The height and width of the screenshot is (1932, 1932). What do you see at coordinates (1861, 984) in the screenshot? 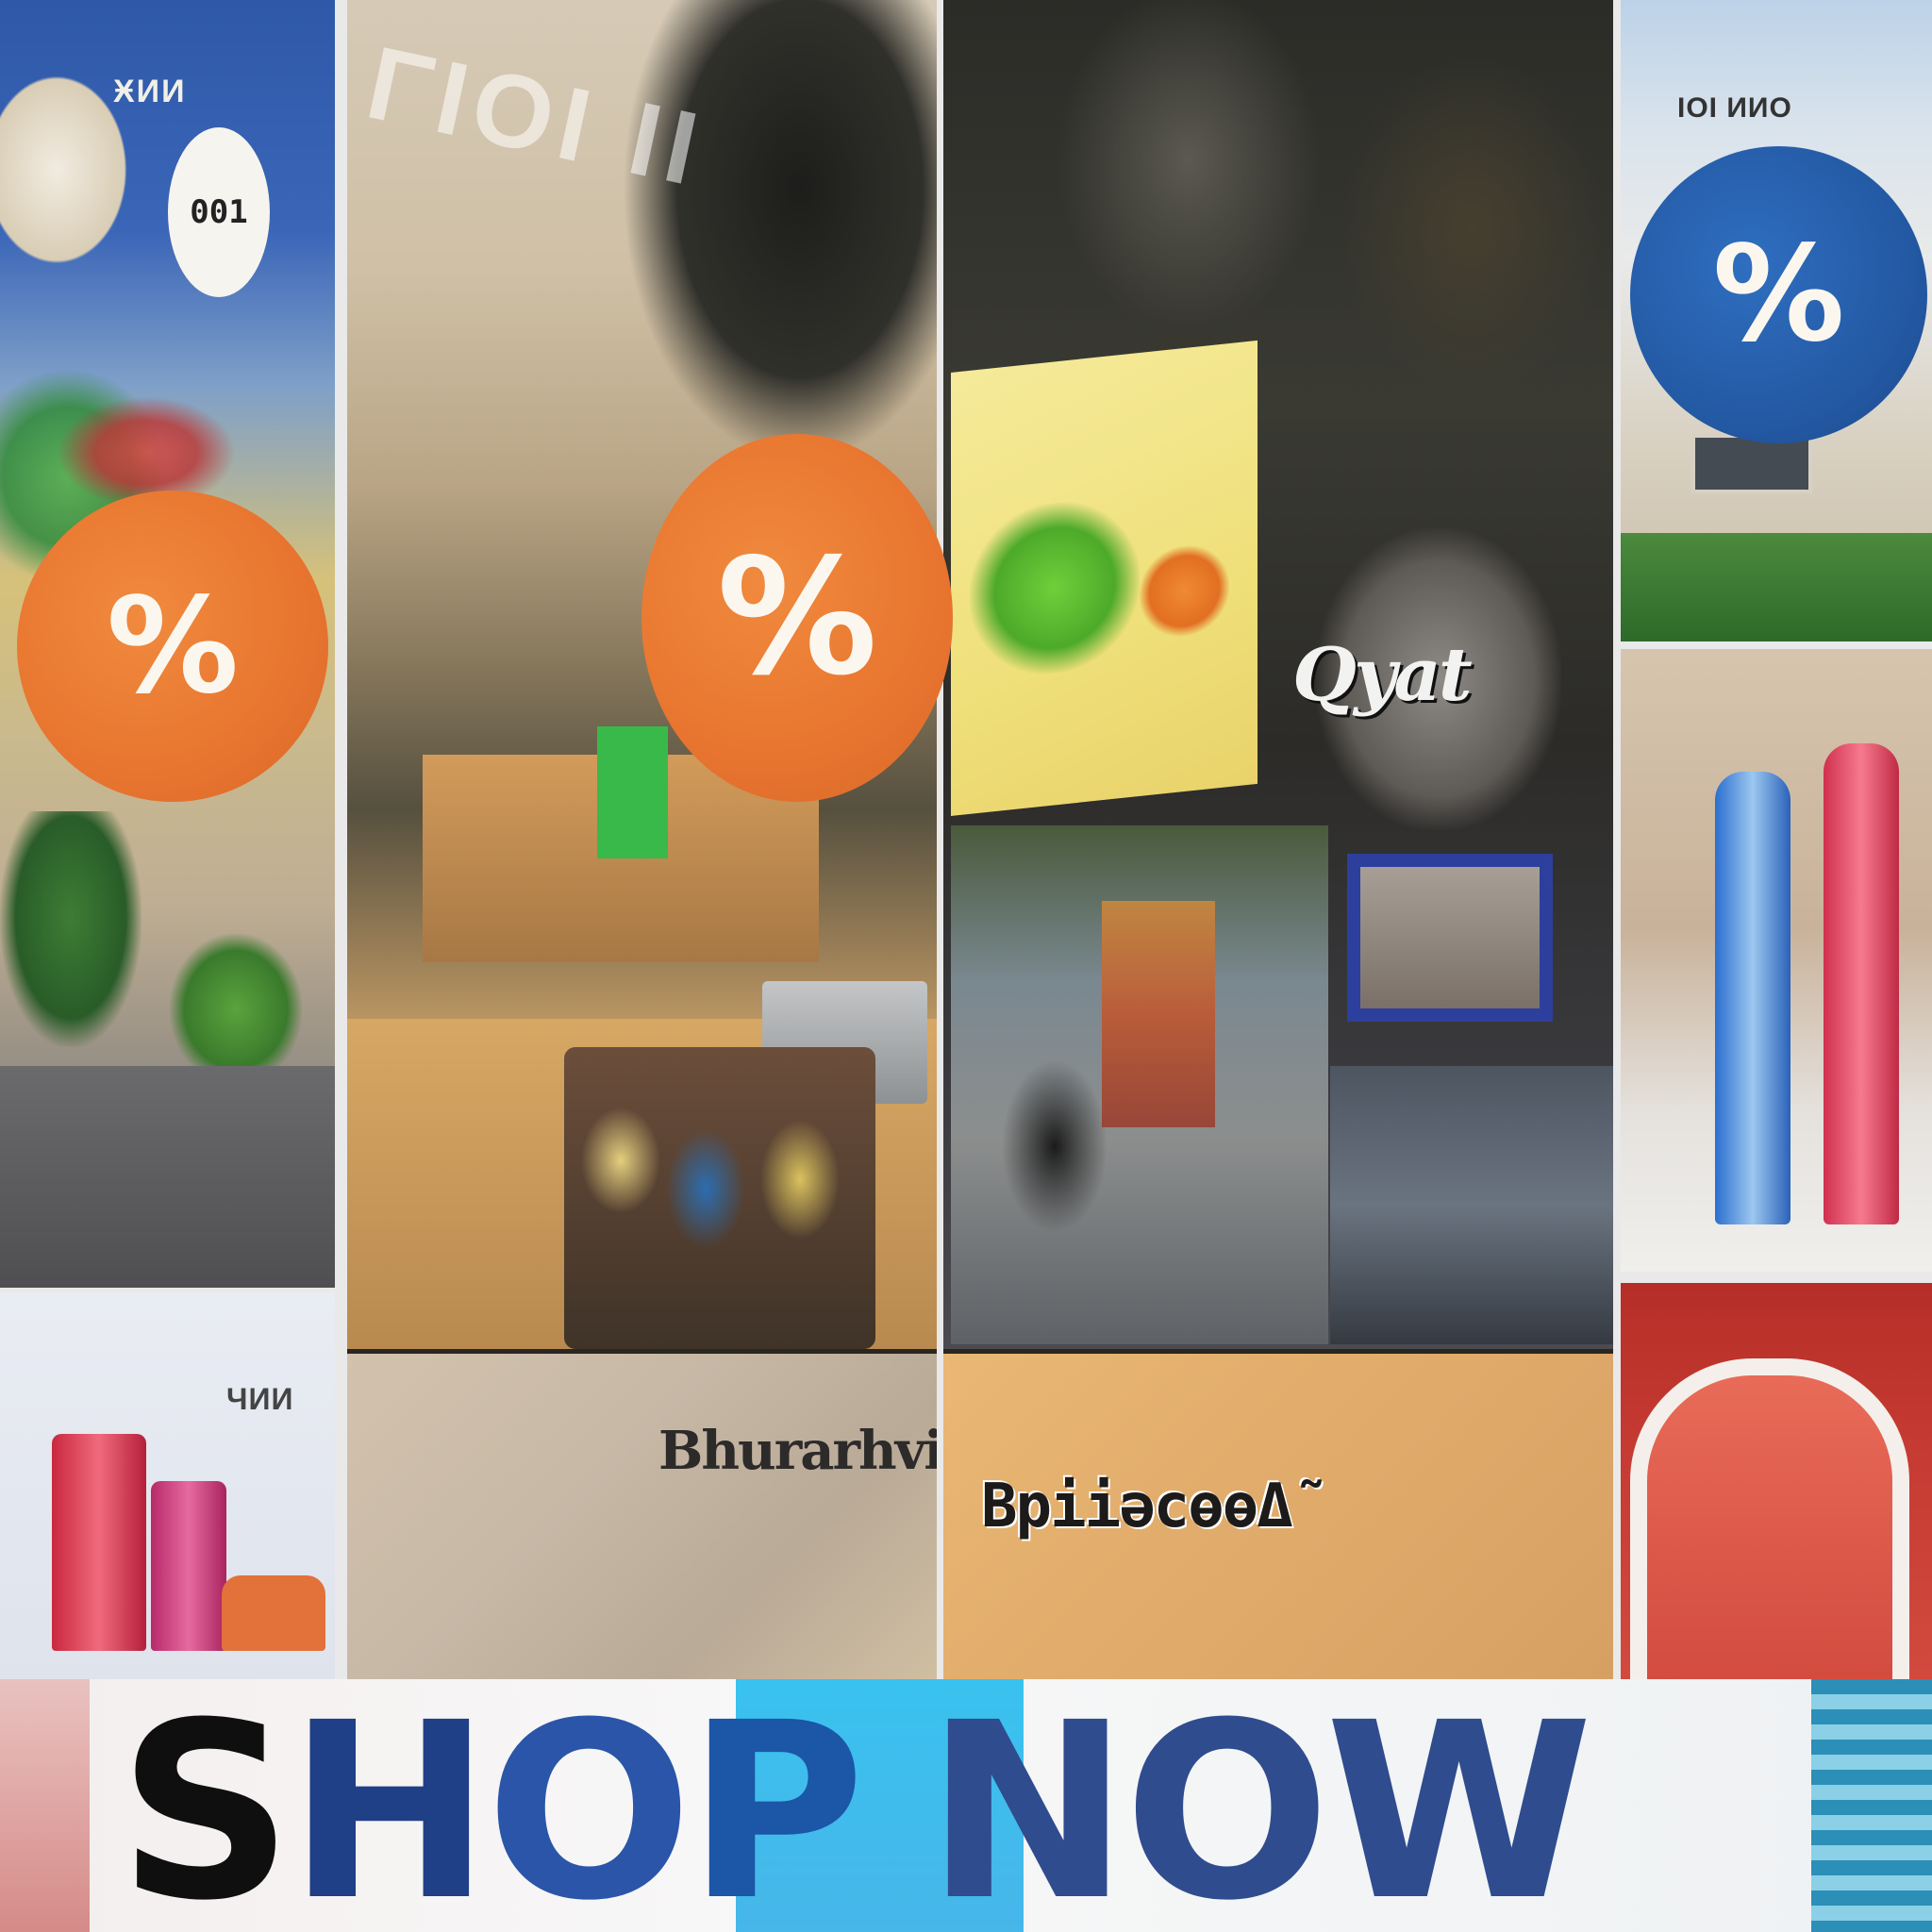
I see `pink-bottle` at bounding box center [1861, 984].